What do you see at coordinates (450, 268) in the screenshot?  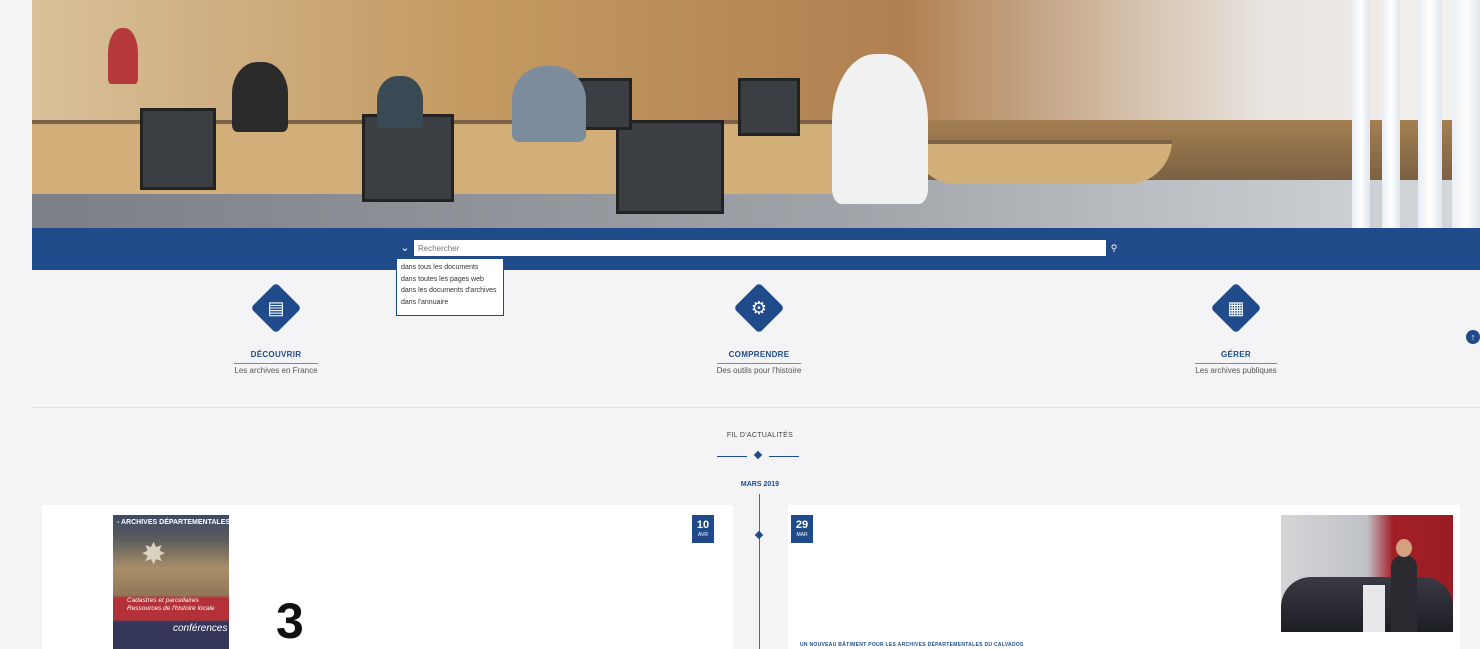 I see `search-scope-option: dans tous les documents` at bounding box center [450, 268].